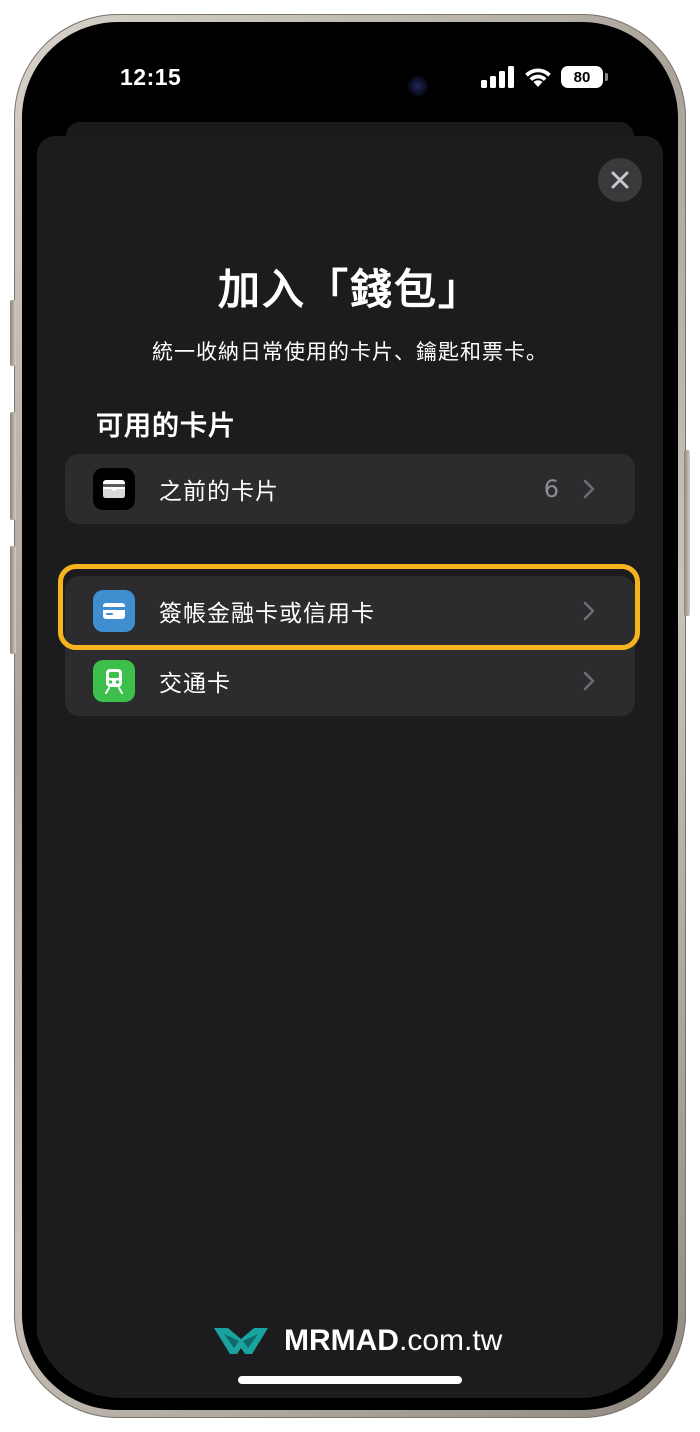  I want to click on previous-cards-row: 之前的卡片 6, so click(350, 489).